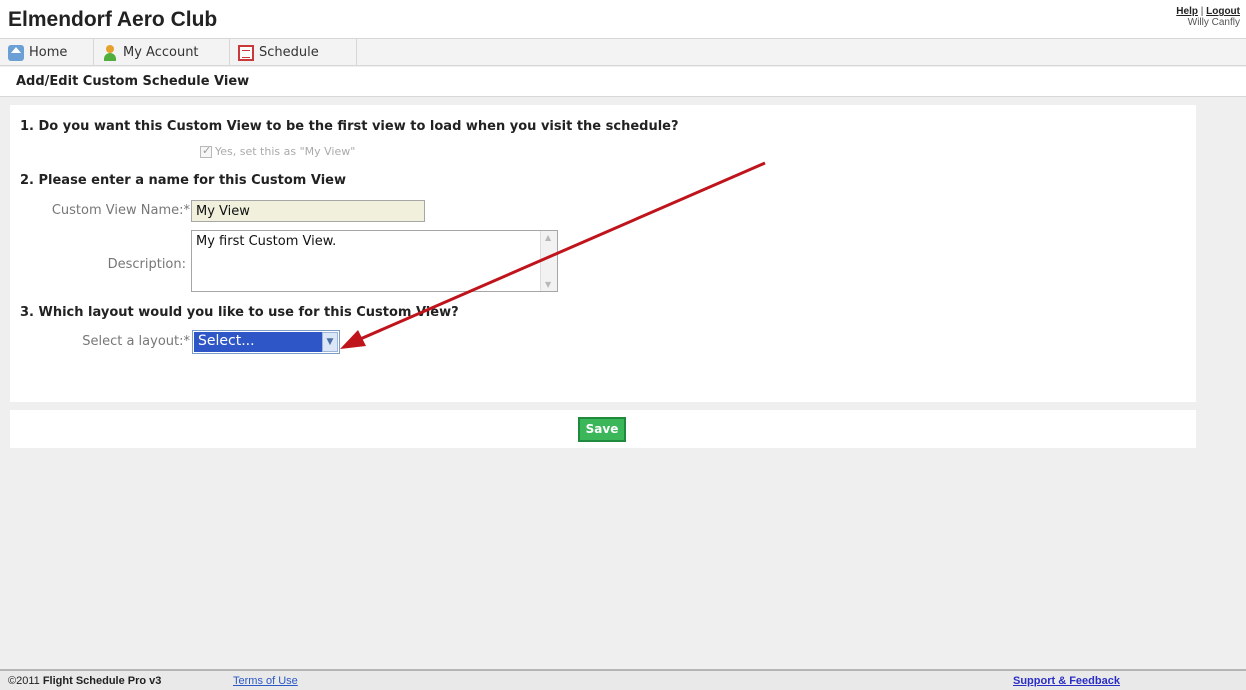 The width and height of the screenshot is (1246, 690). What do you see at coordinates (623, 52) in the screenshot?
I see `nav-bar: Home My Account Schedule` at bounding box center [623, 52].